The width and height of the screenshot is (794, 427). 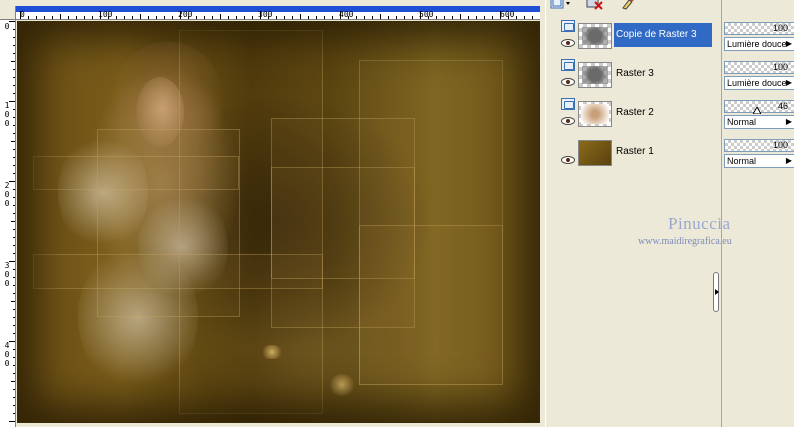 I want to click on layer-name: Copie de Raster 3, so click(x=663, y=35).